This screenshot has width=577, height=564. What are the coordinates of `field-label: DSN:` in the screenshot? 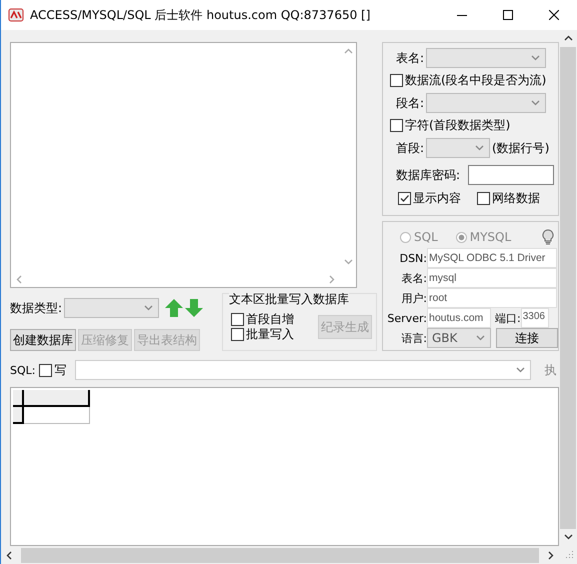 It's located at (412, 258).